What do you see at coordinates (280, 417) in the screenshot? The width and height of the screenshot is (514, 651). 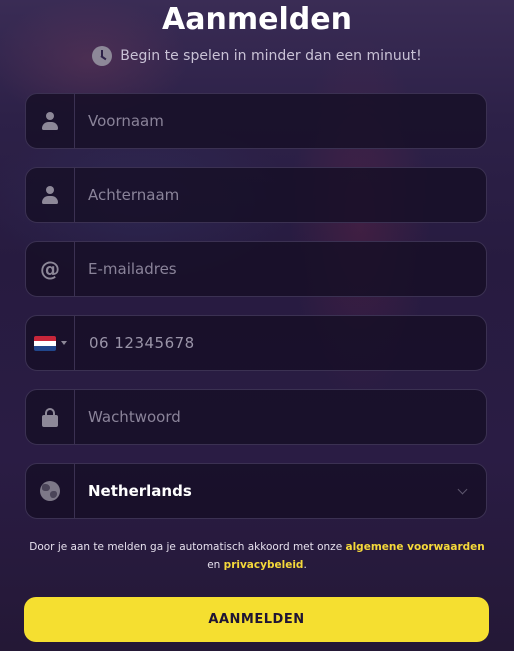 I see `password-input: Wachtwoord` at bounding box center [280, 417].